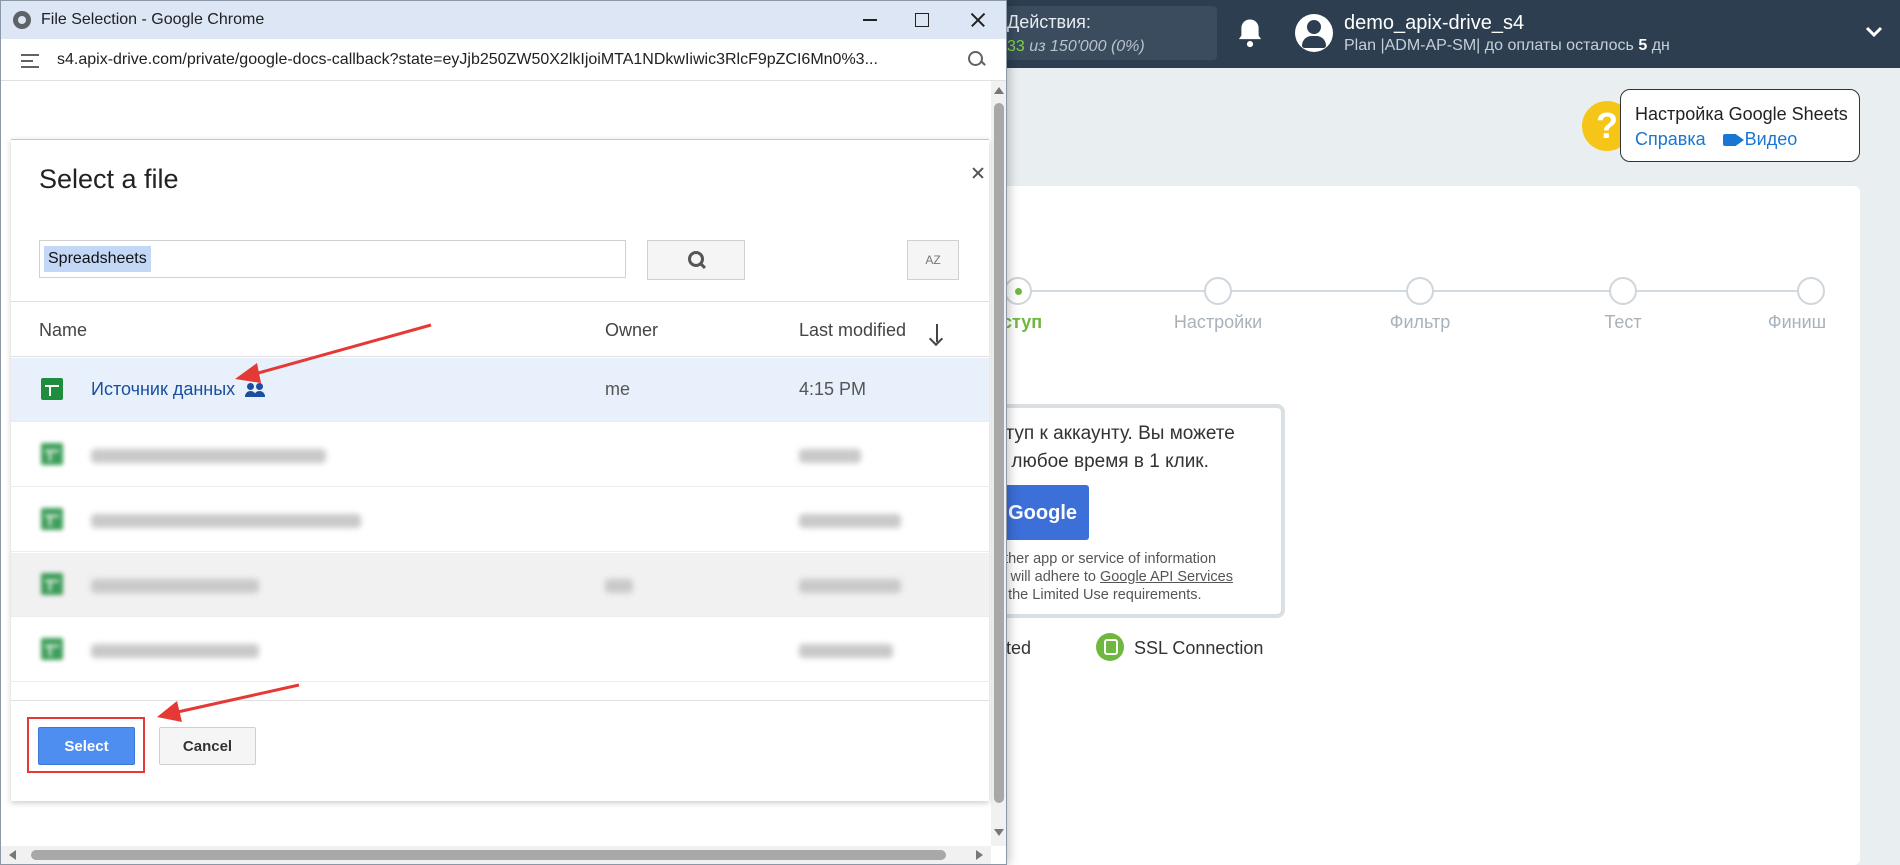 The width and height of the screenshot is (1900, 865). What do you see at coordinates (1099, 595) in the screenshot?
I see `policy-line-3: g the Limited Use requirements.` at bounding box center [1099, 595].